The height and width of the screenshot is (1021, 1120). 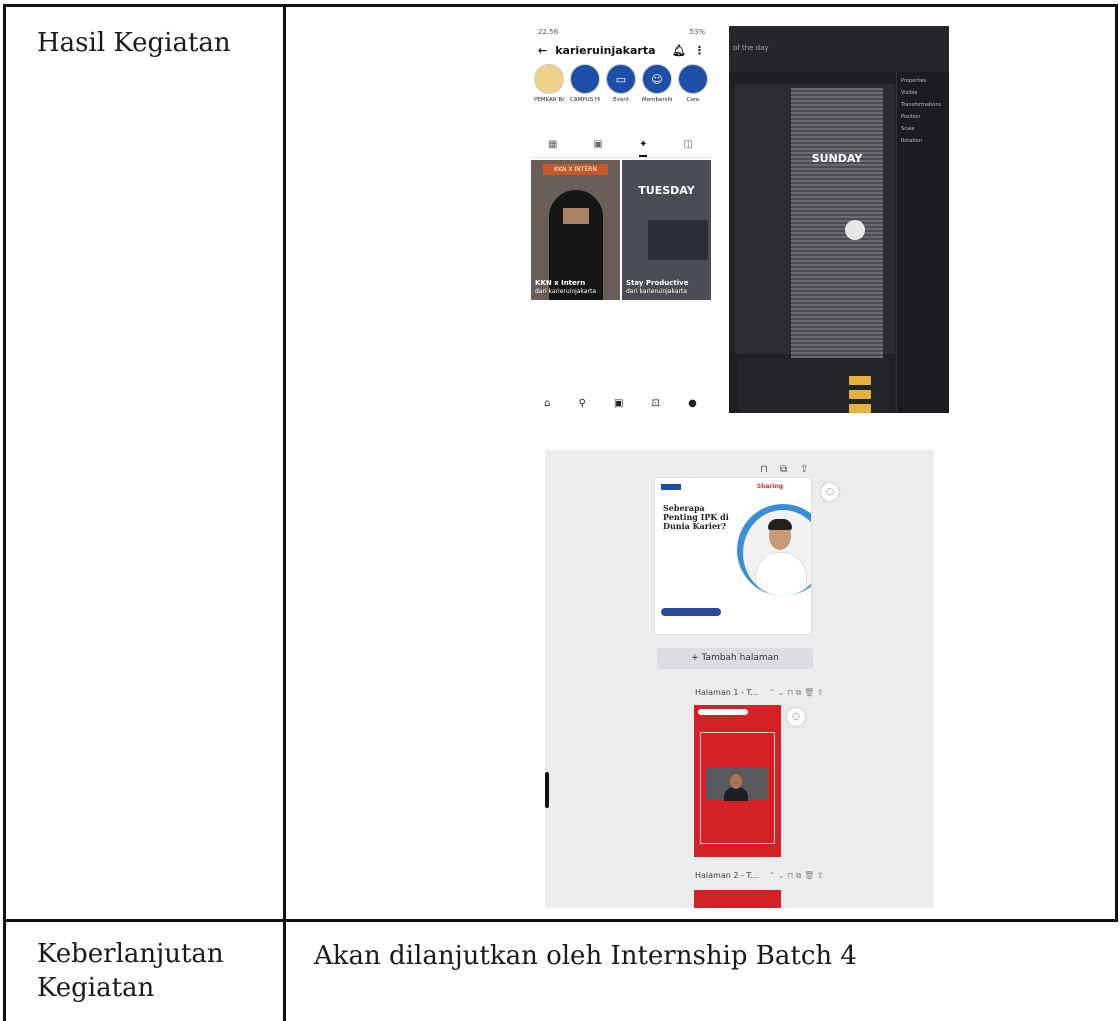 I want to click on profile-header: ← karieruinjakarta 🔔︎ ⋮, so click(x=621, y=50).